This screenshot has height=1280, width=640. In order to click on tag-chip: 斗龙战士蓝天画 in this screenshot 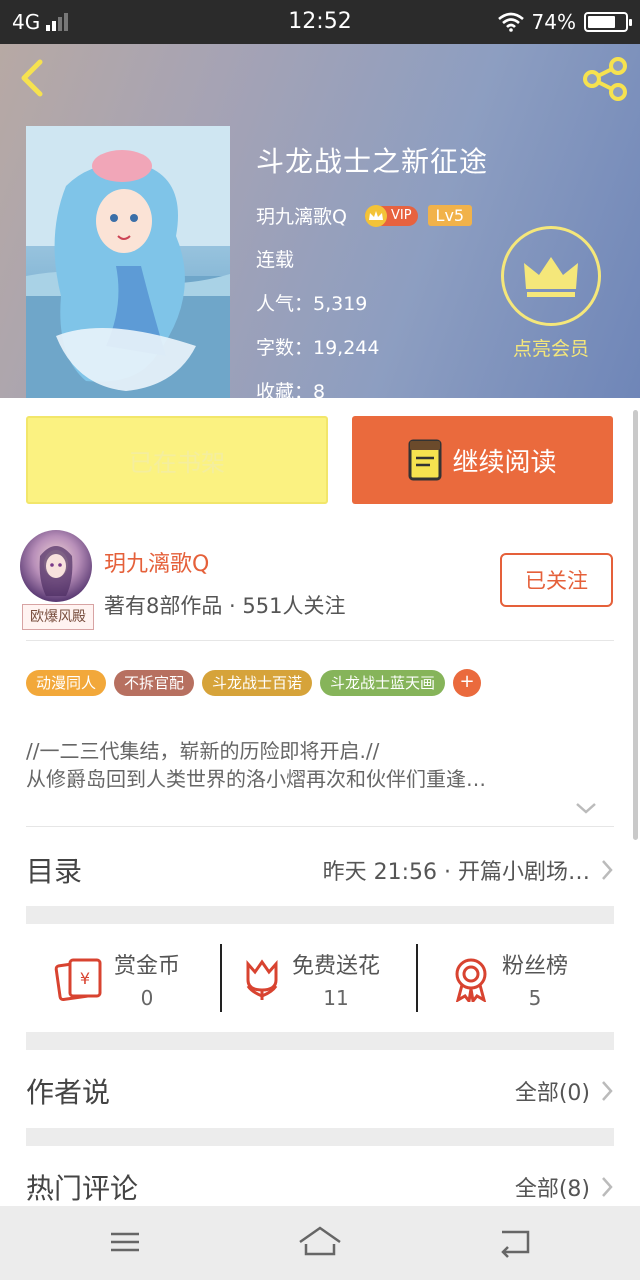, I will do `click(383, 683)`.